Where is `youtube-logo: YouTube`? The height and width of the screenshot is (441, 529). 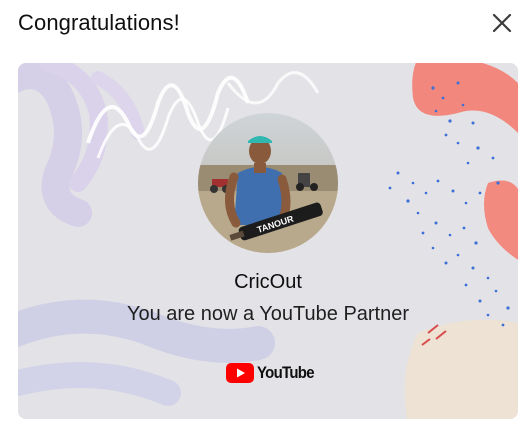
youtube-logo: YouTube is located at coordinates (274, 373).